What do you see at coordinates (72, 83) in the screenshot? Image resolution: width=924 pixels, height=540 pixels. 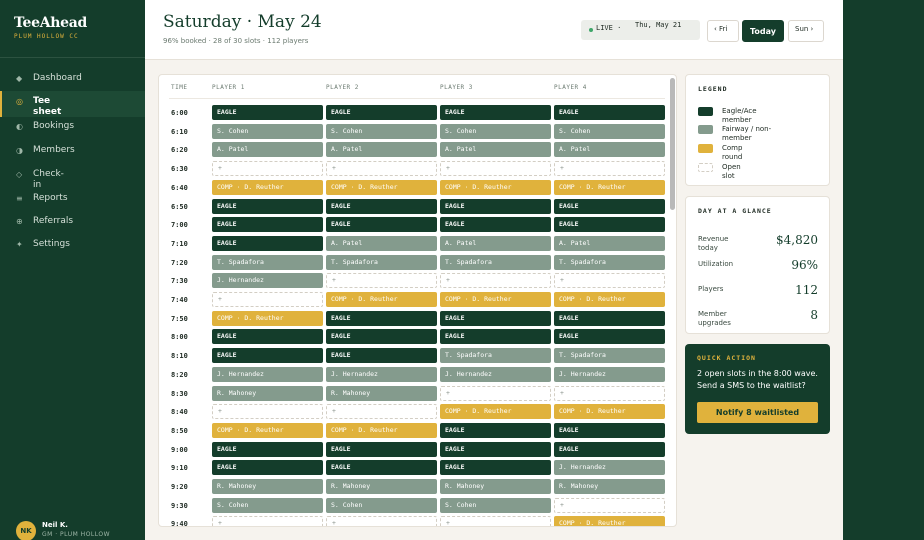 I see `sidebar-item-dashboard: ◆ Dashboard` at bounding box center [72, 83].